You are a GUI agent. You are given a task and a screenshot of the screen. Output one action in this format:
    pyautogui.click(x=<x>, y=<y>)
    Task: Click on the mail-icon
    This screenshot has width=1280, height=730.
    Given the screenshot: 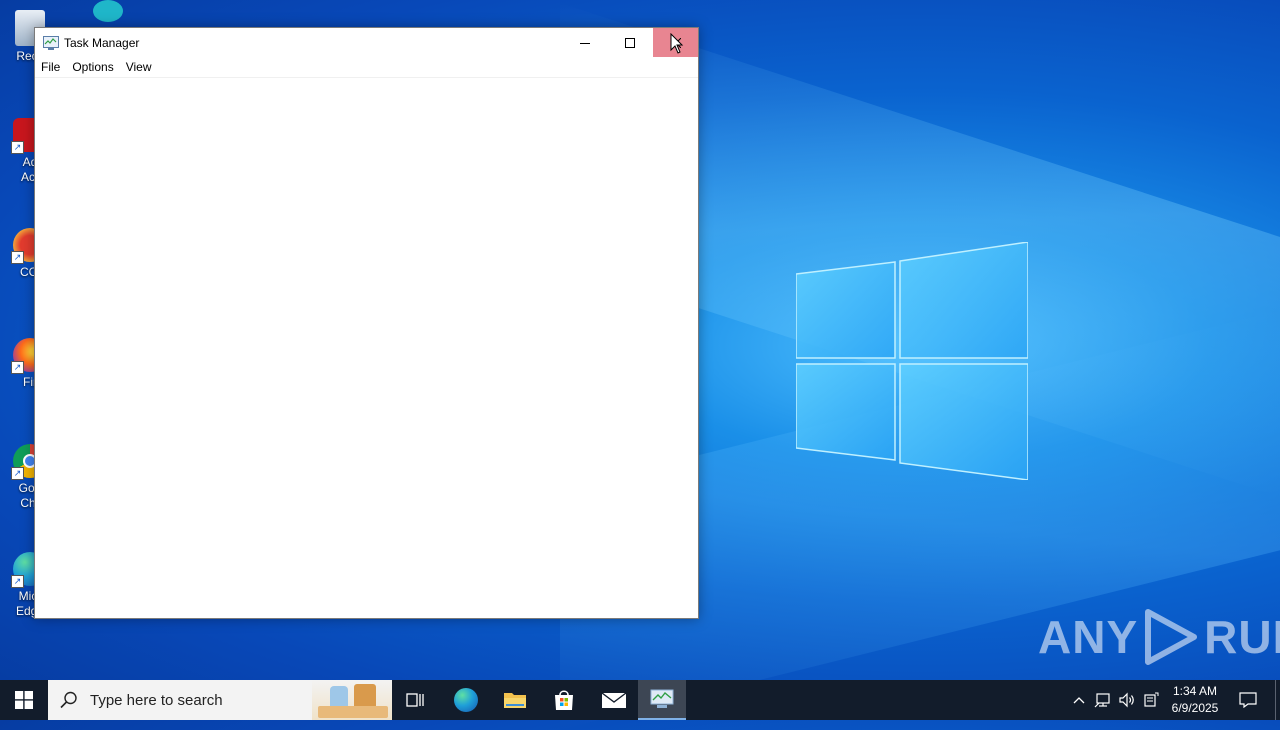 What is the action you would take?
    pyautogui.click(x=614, y=700)
    